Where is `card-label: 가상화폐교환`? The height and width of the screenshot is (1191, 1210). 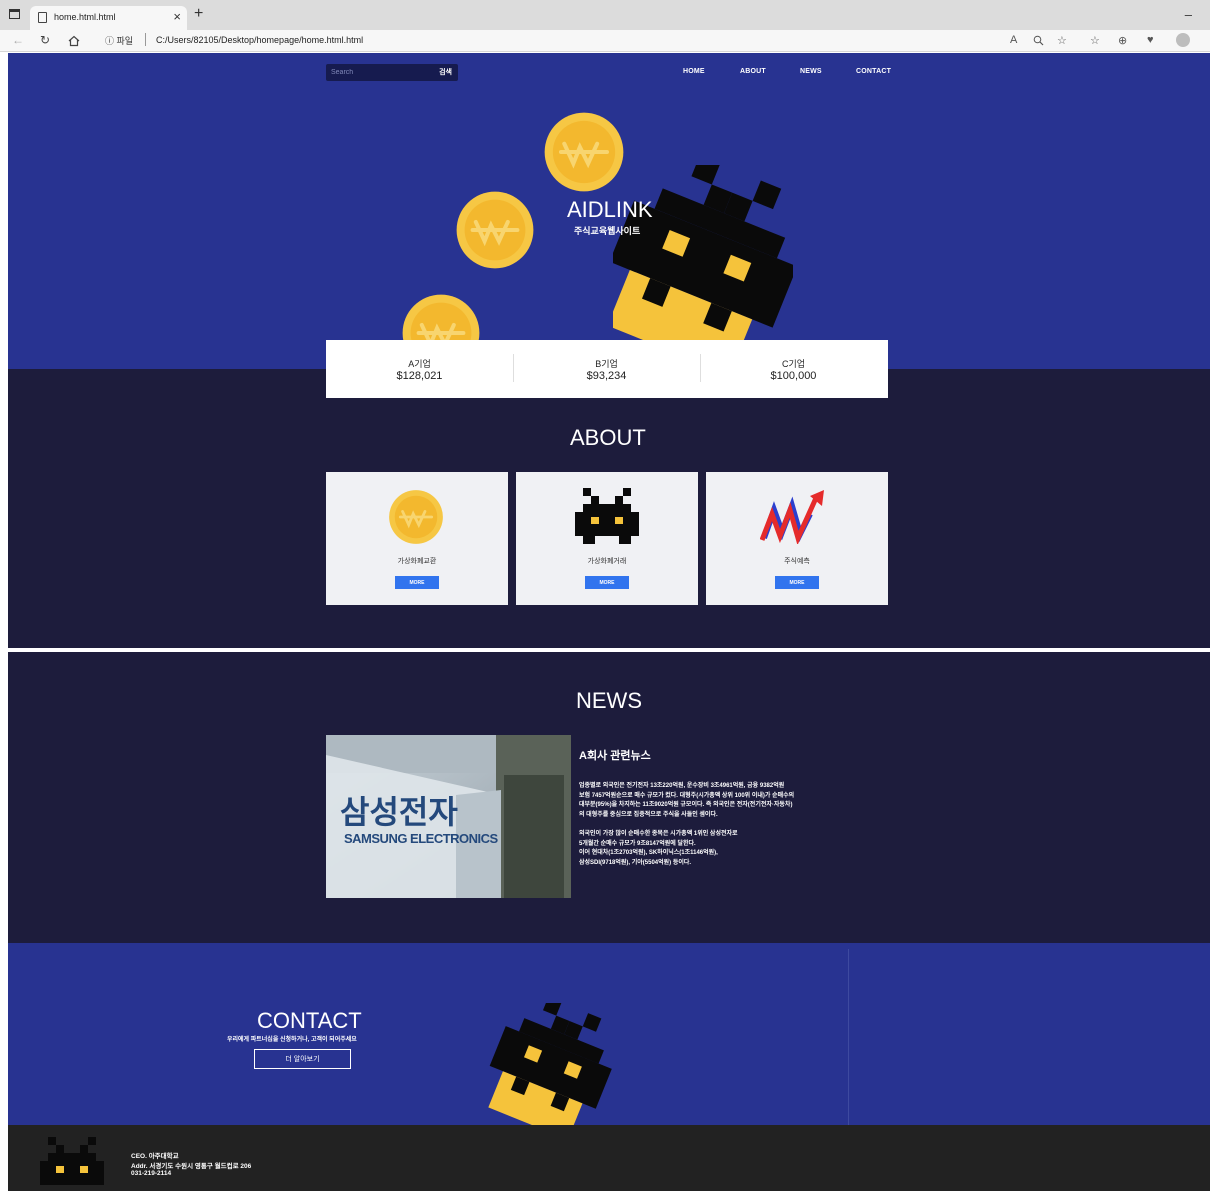
card-label: 가상화폐교환 is located at coordinates (417, 561).